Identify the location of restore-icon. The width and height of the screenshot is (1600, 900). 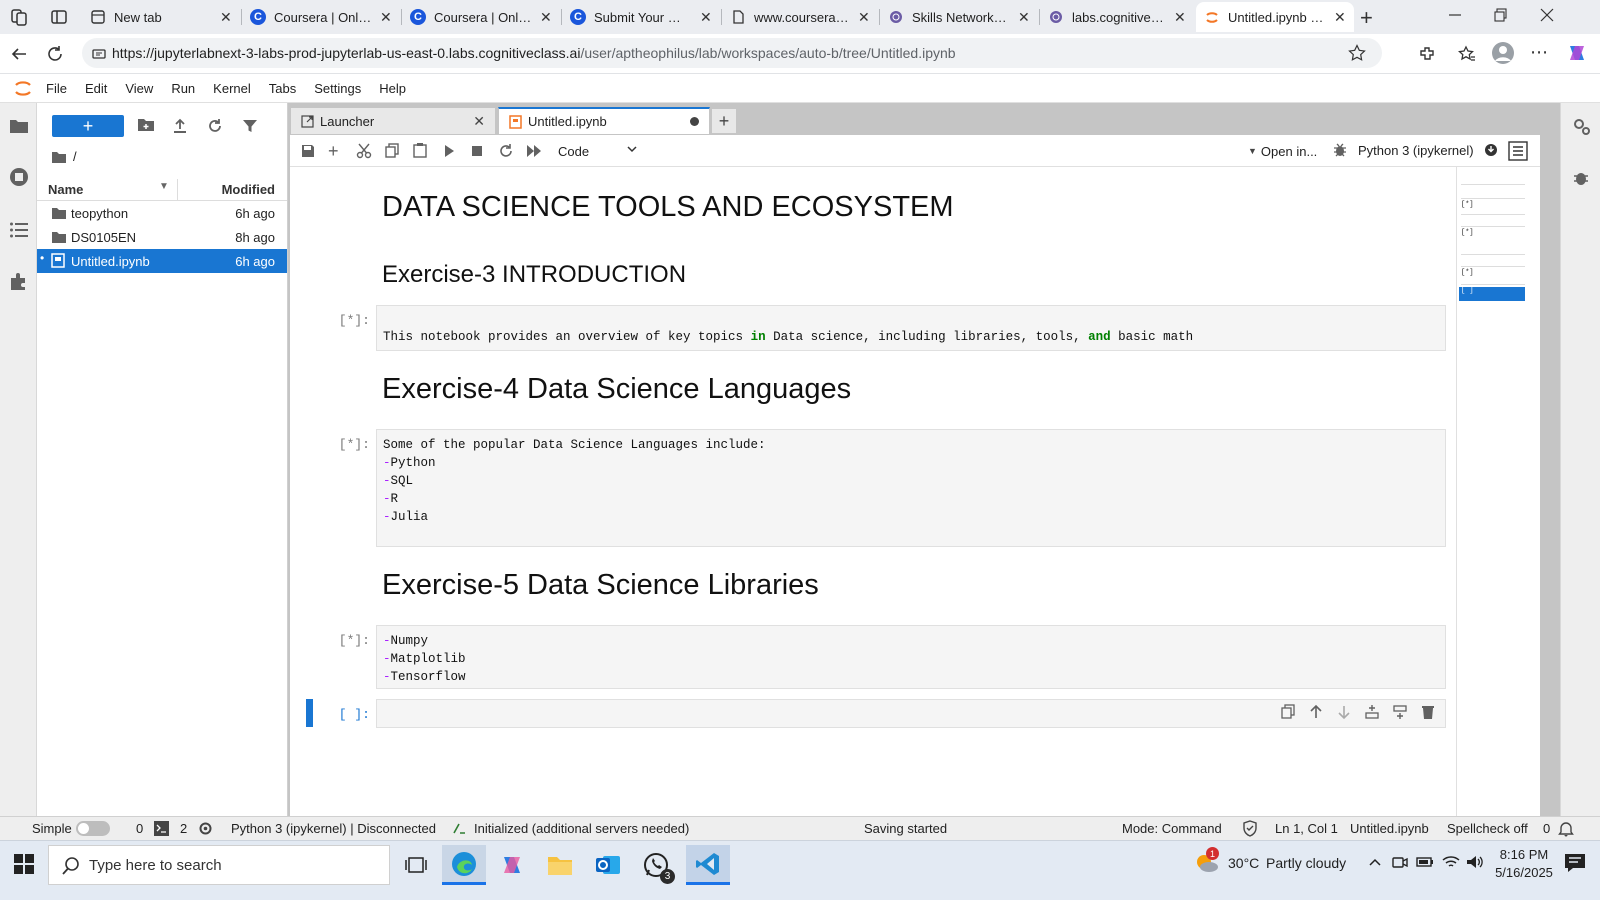
(1501, 15).